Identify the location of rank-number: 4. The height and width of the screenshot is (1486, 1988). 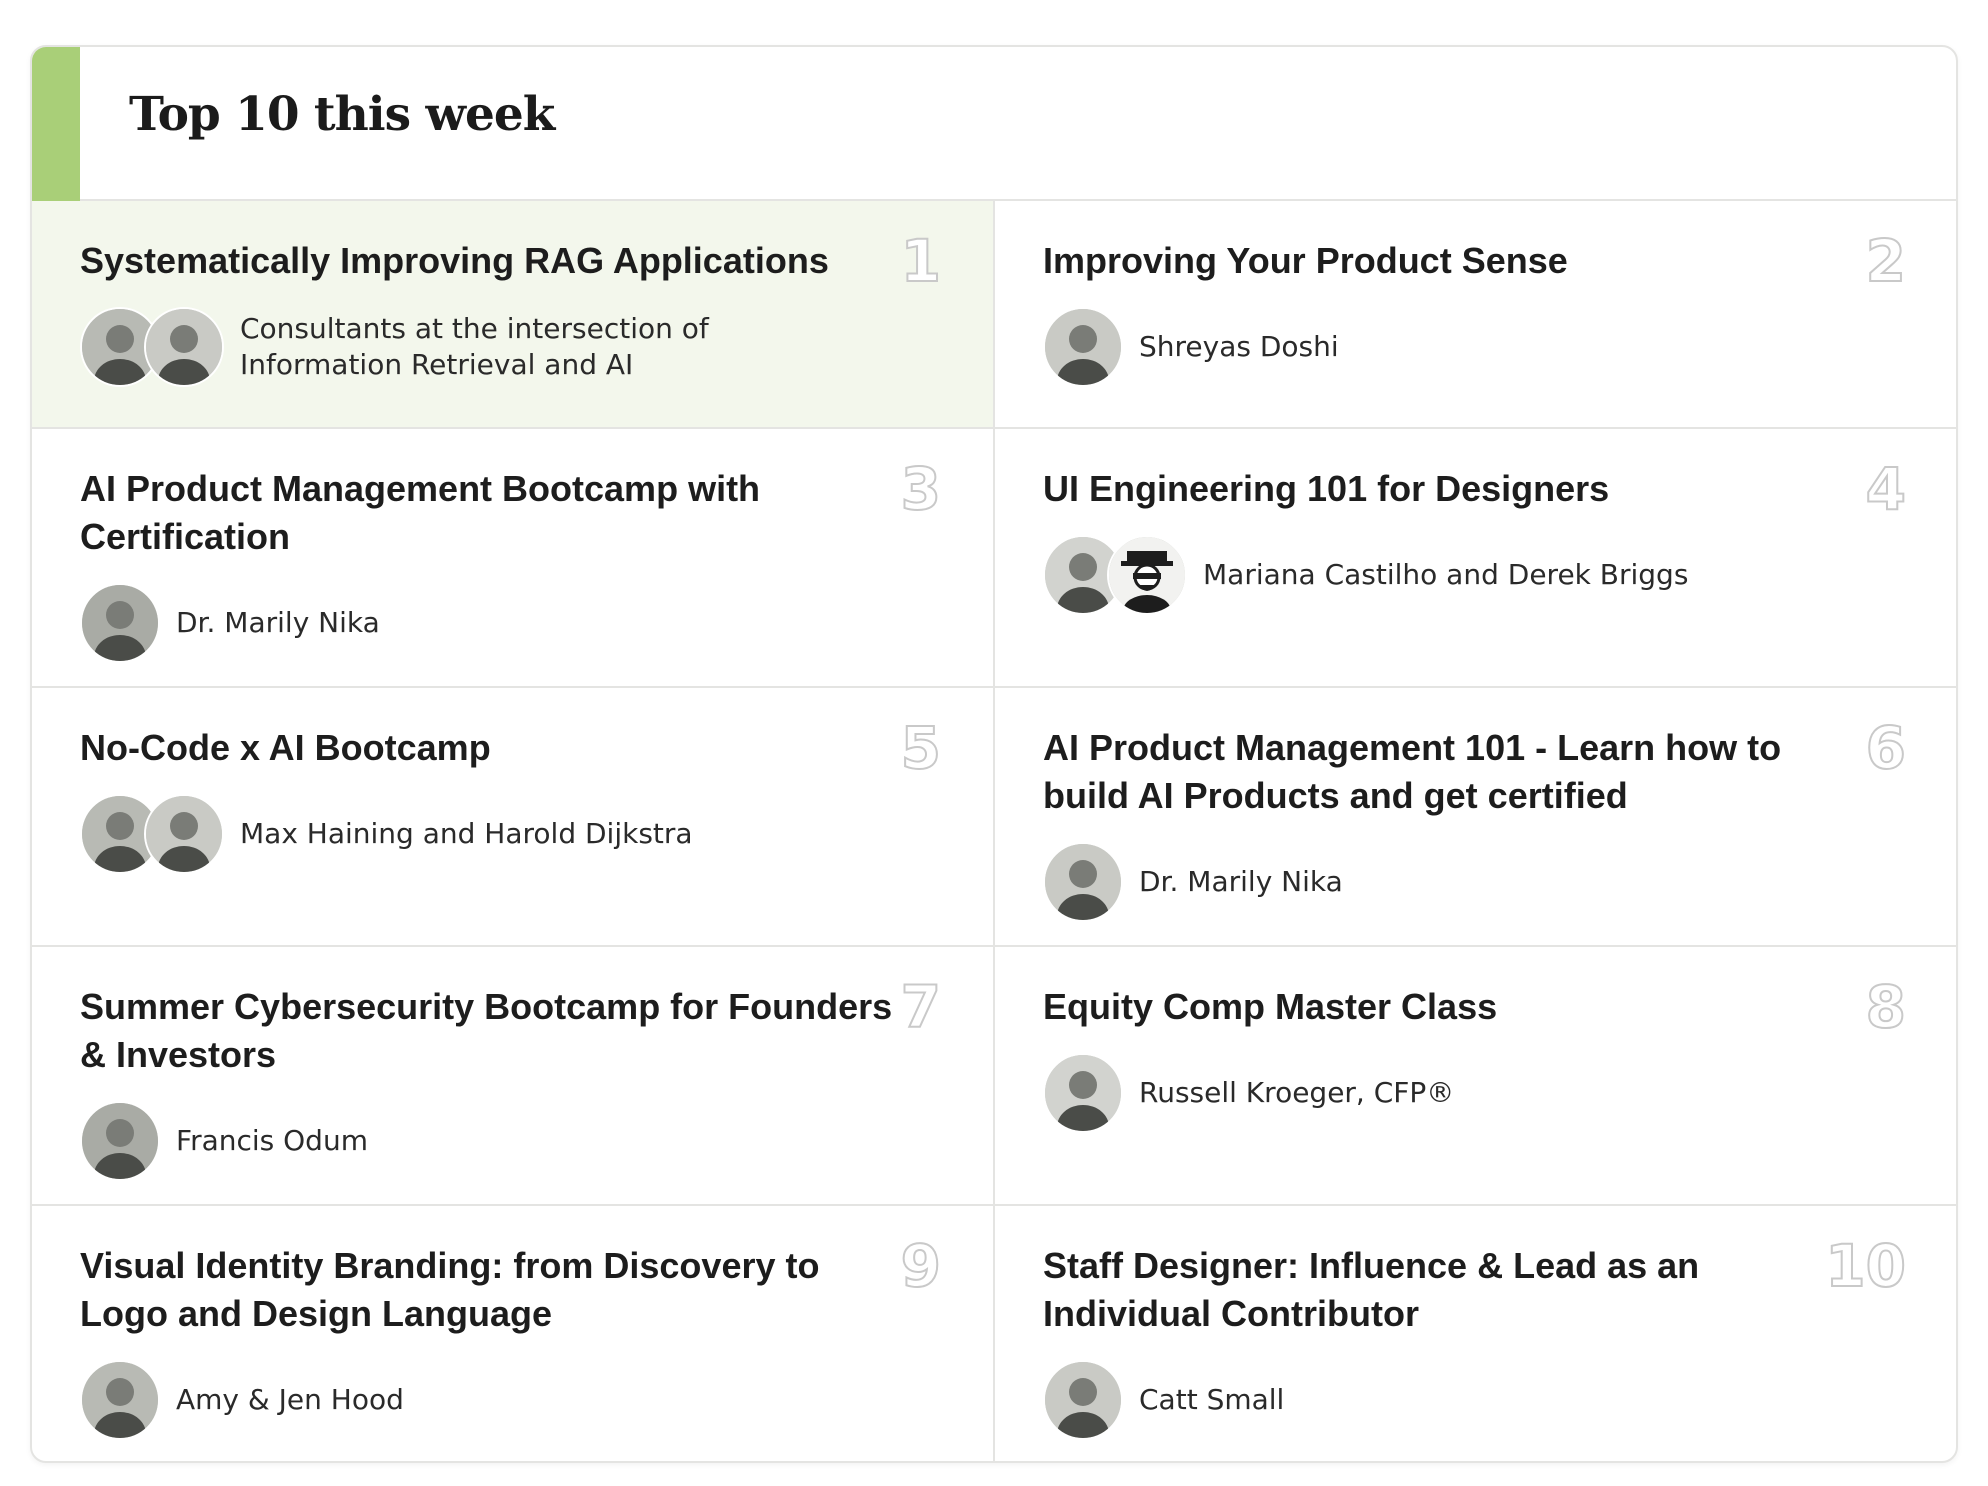
(1886, 489).